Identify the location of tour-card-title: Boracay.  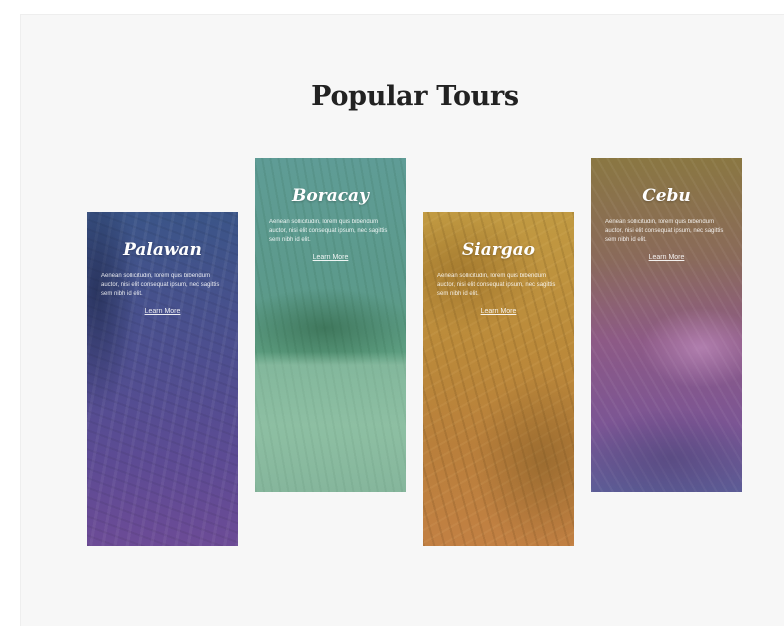
(330, 196).